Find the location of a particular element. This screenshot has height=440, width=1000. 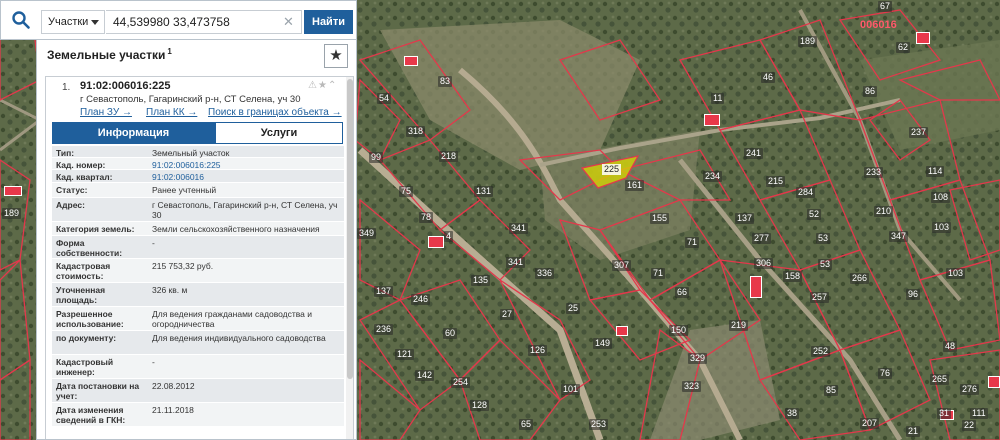

plot-number: 329 is located at coordinates (698, 358).